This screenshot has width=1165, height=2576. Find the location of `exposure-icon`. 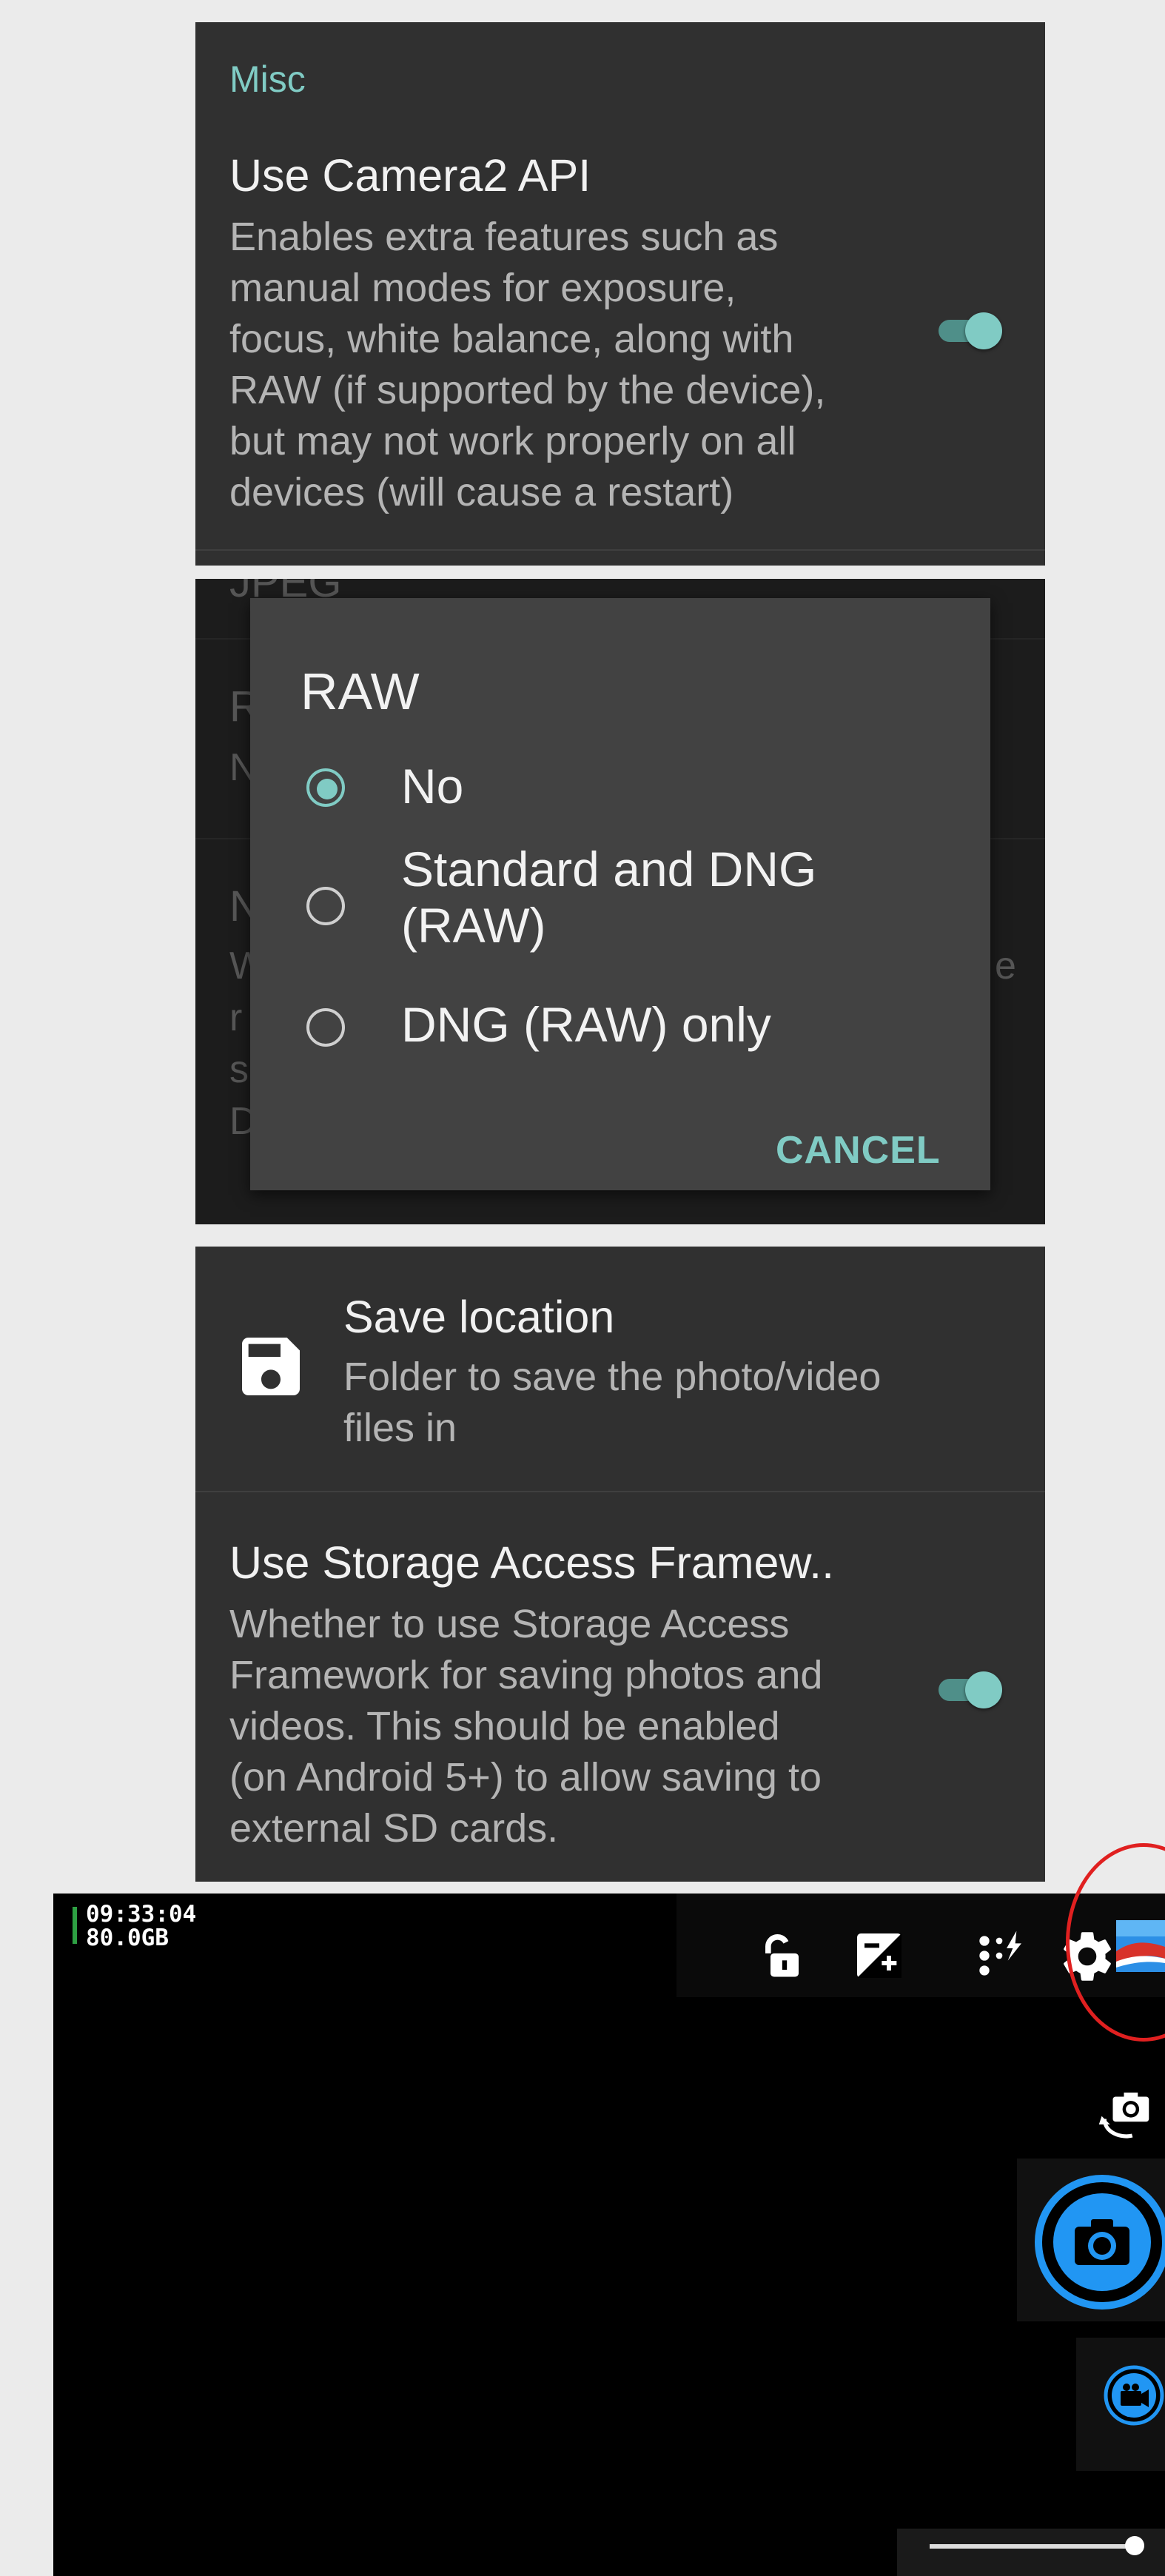

exposure-icon is located at coordinates (879, 1955).